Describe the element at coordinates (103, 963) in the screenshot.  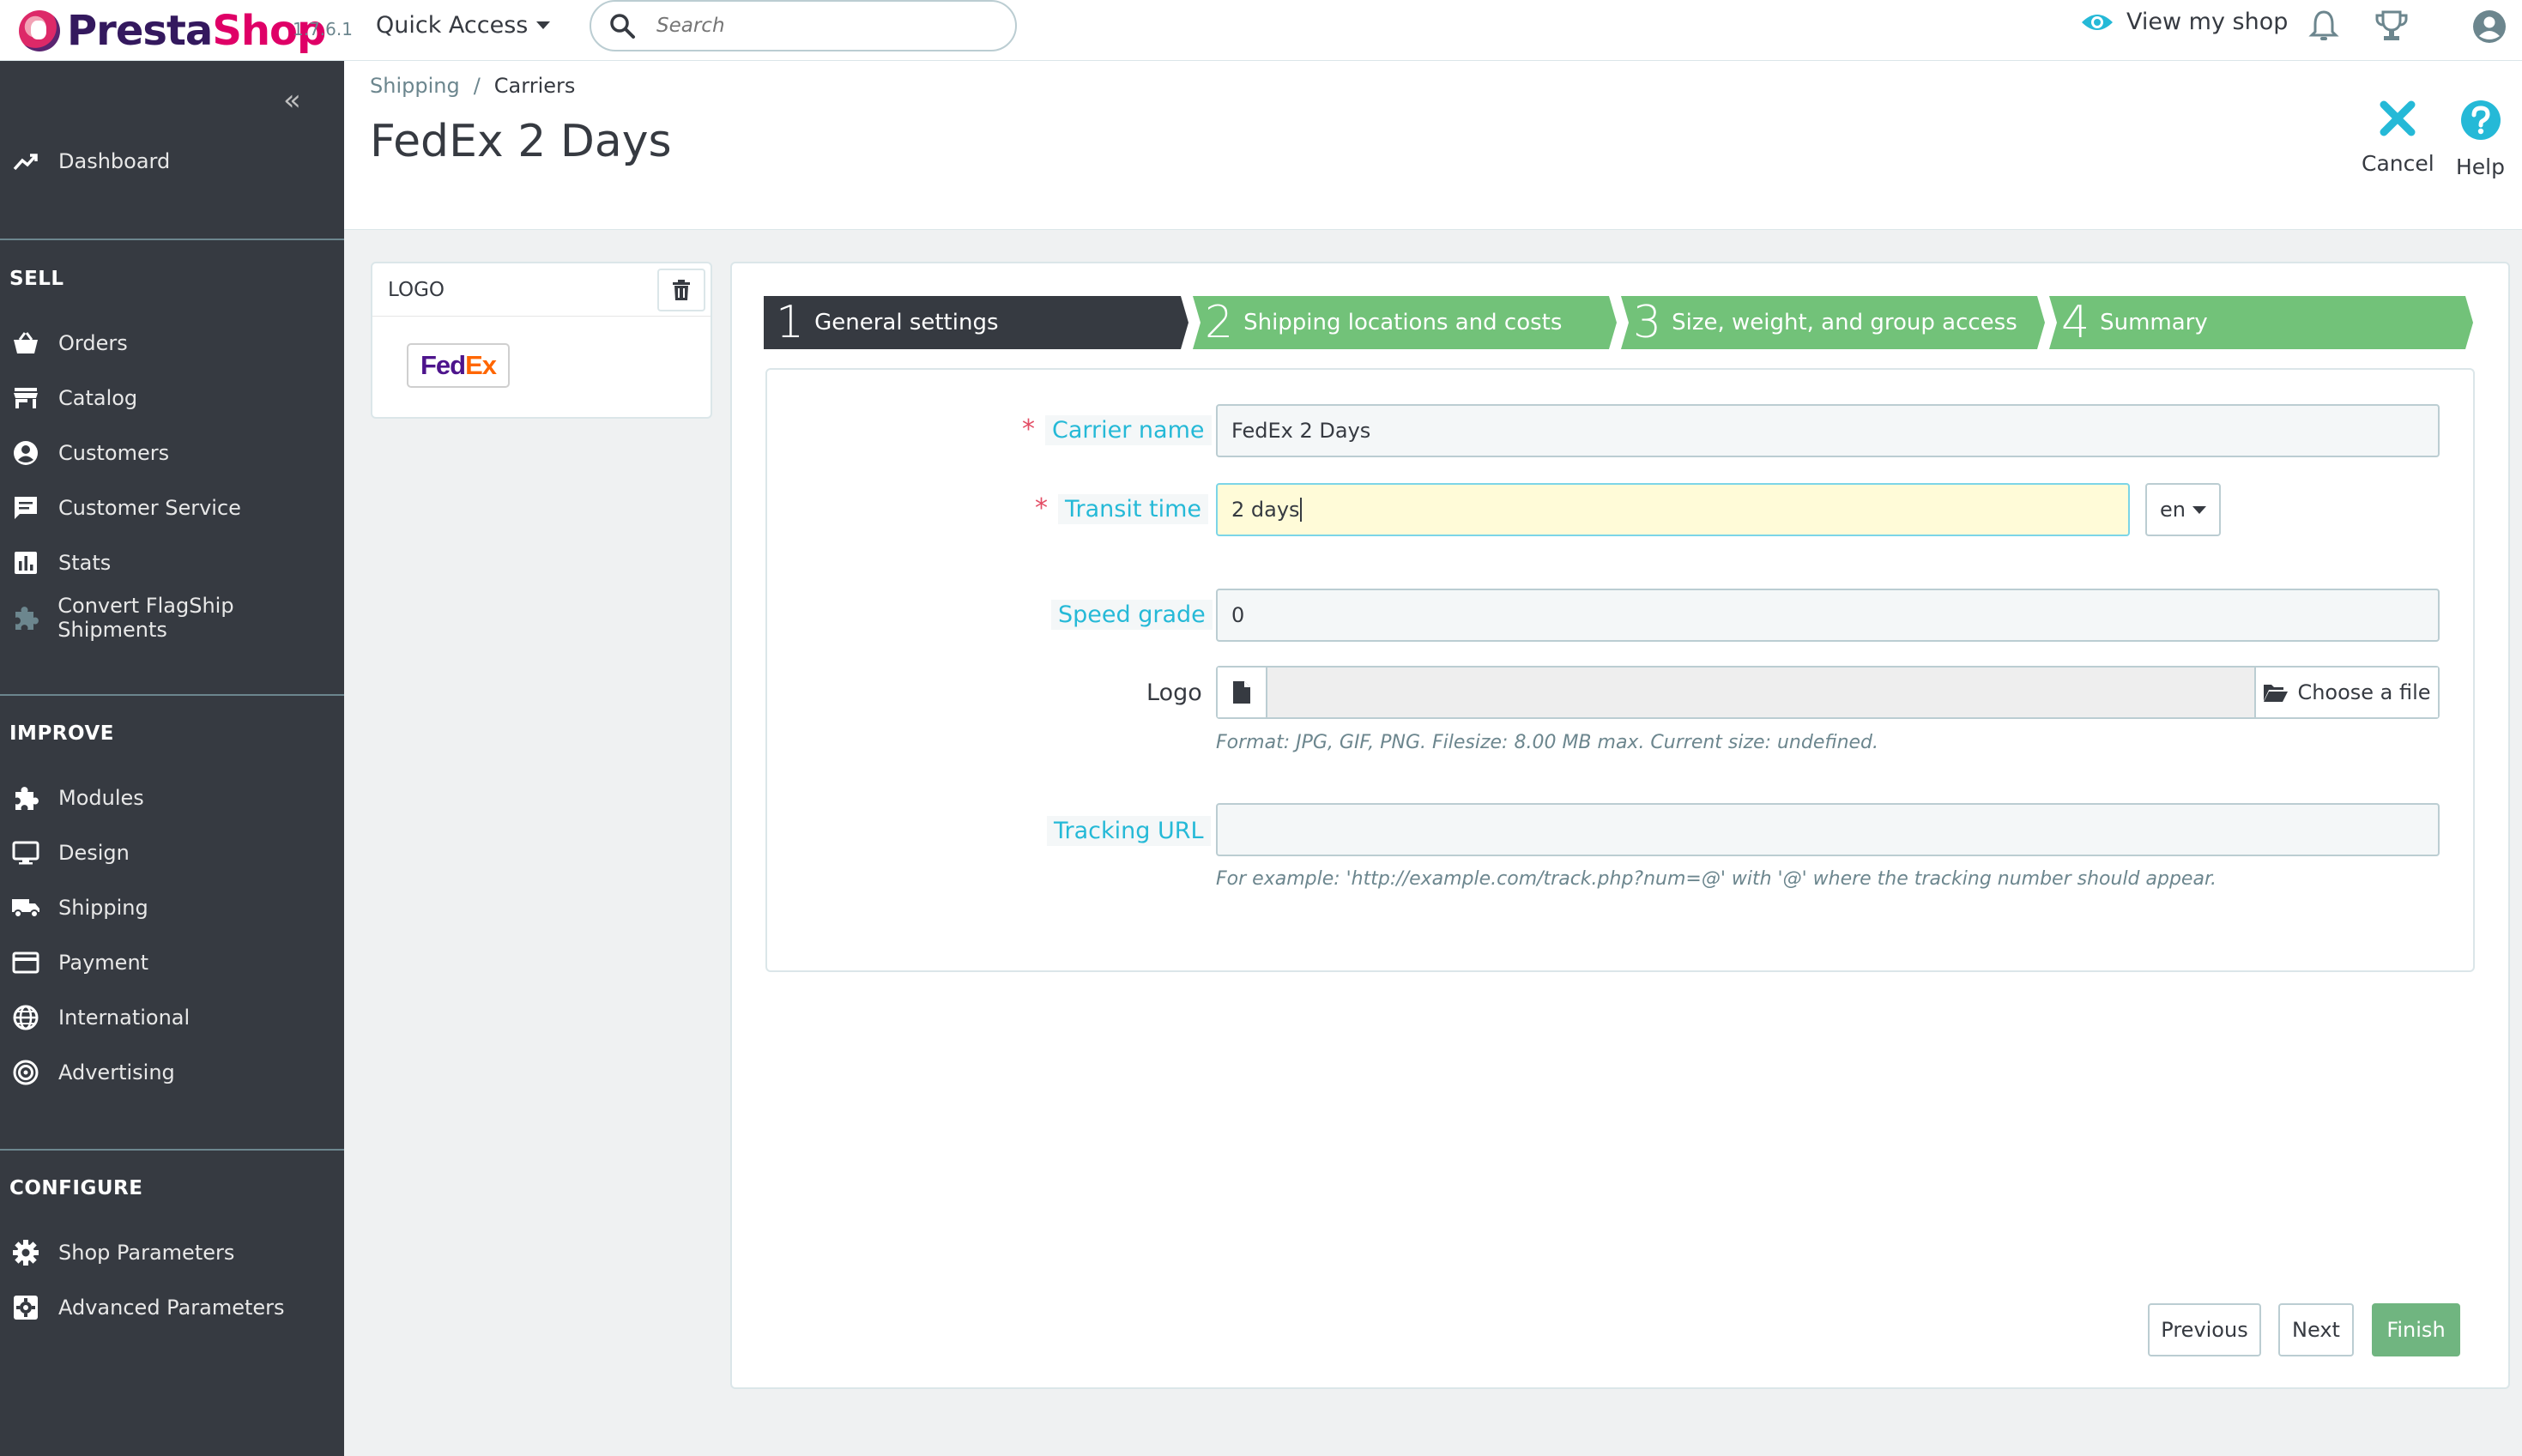
I see `sidebar-item-label: Payment` at that location.